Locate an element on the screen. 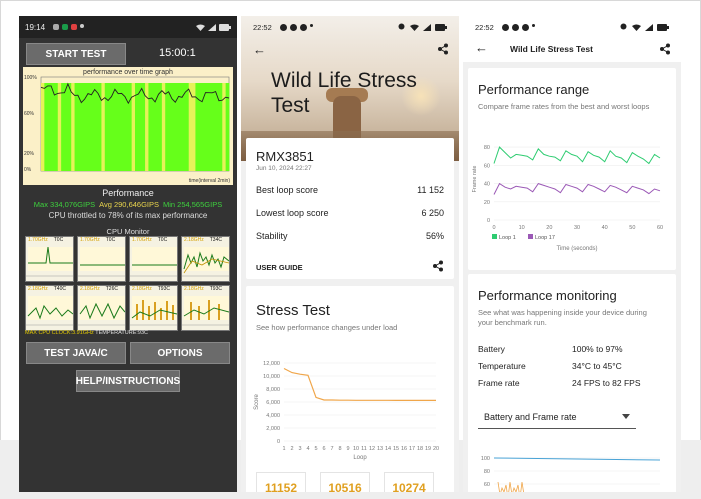  x-tick-label: 7 is located at coordinates (331, 449).